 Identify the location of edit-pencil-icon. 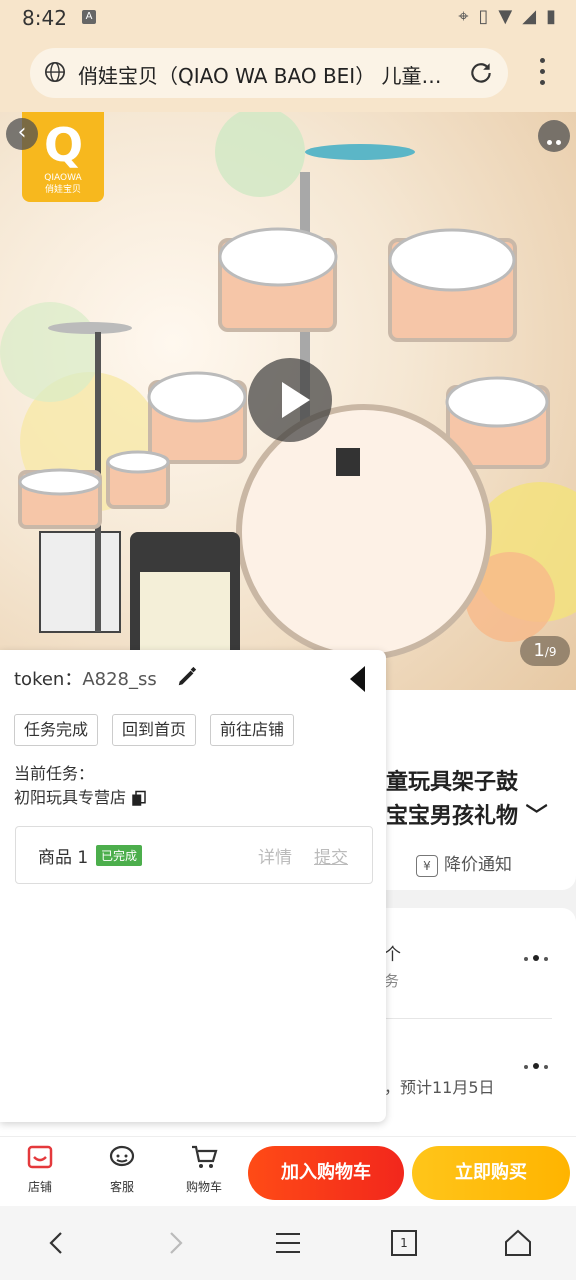
(187, 677).